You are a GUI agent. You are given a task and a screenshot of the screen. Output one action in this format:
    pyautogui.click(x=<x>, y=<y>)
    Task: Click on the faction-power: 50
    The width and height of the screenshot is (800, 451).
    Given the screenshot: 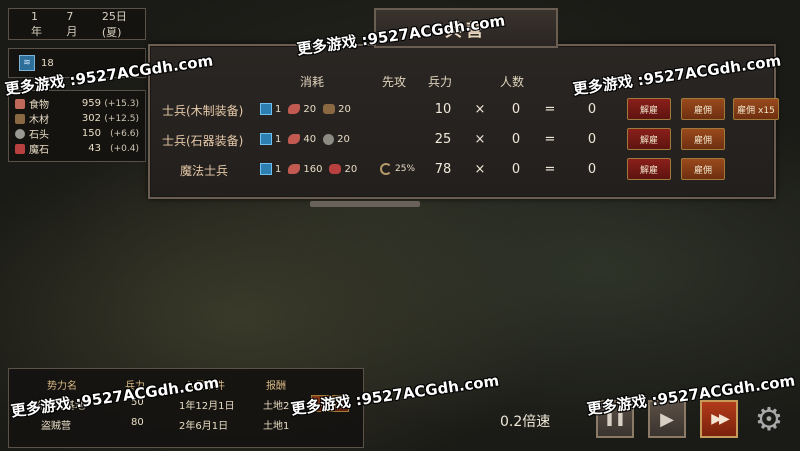 What is the action you would take?
    pyautogui.click(x=137, y=402)
    